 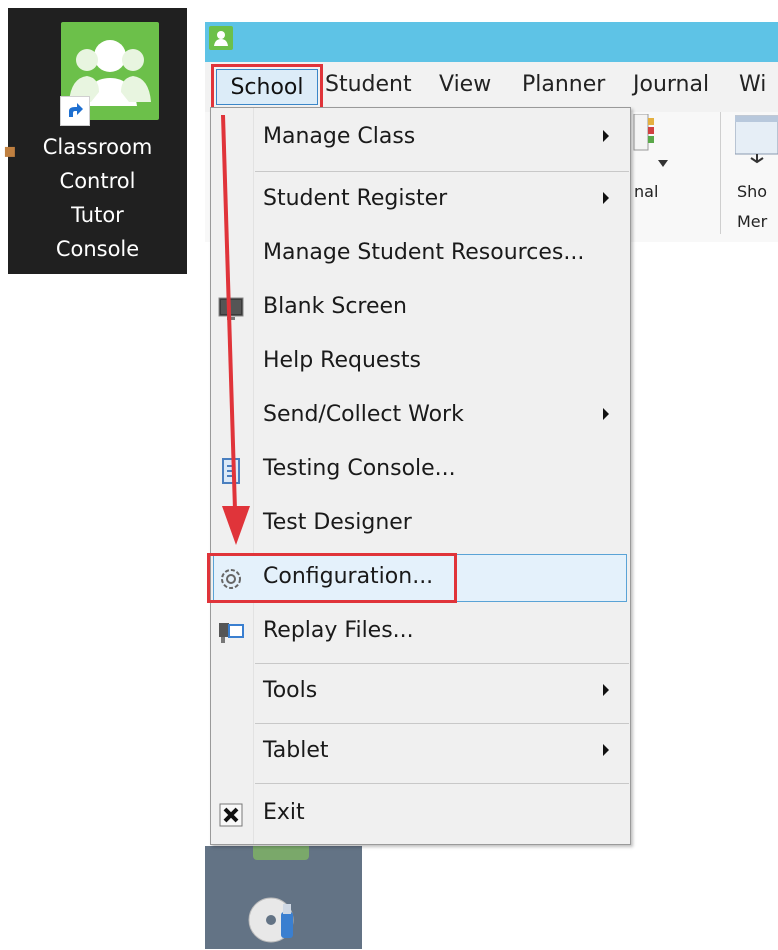 What do you see at coordinates (337, 522) in the screenshot?
I see `menu-item-label: Test Designer` at bounding box center [337, 522].